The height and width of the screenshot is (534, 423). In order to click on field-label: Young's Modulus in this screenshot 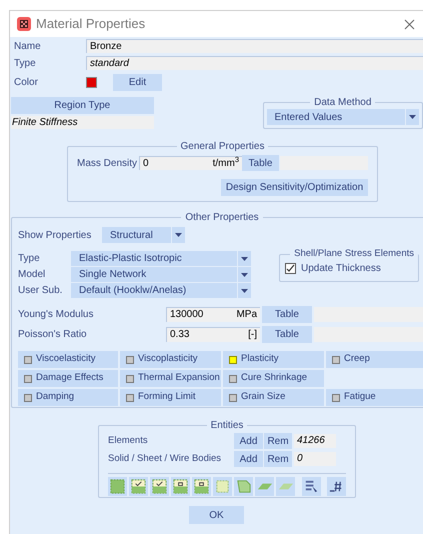, I will do `click(56, 315)`.